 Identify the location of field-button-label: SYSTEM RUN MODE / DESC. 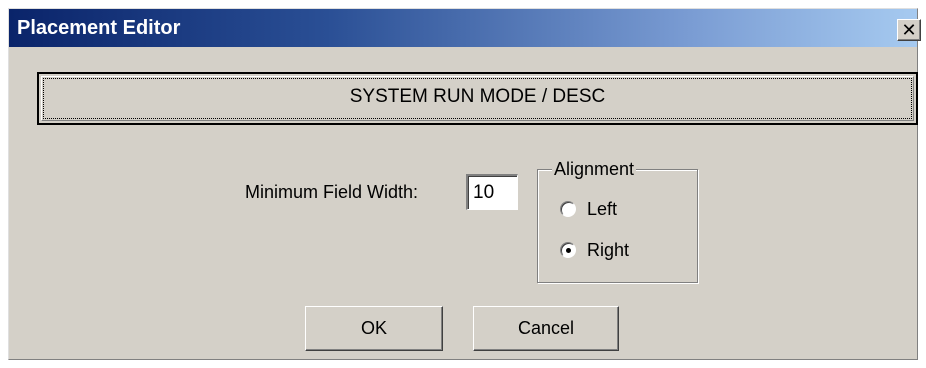
(477, 96).